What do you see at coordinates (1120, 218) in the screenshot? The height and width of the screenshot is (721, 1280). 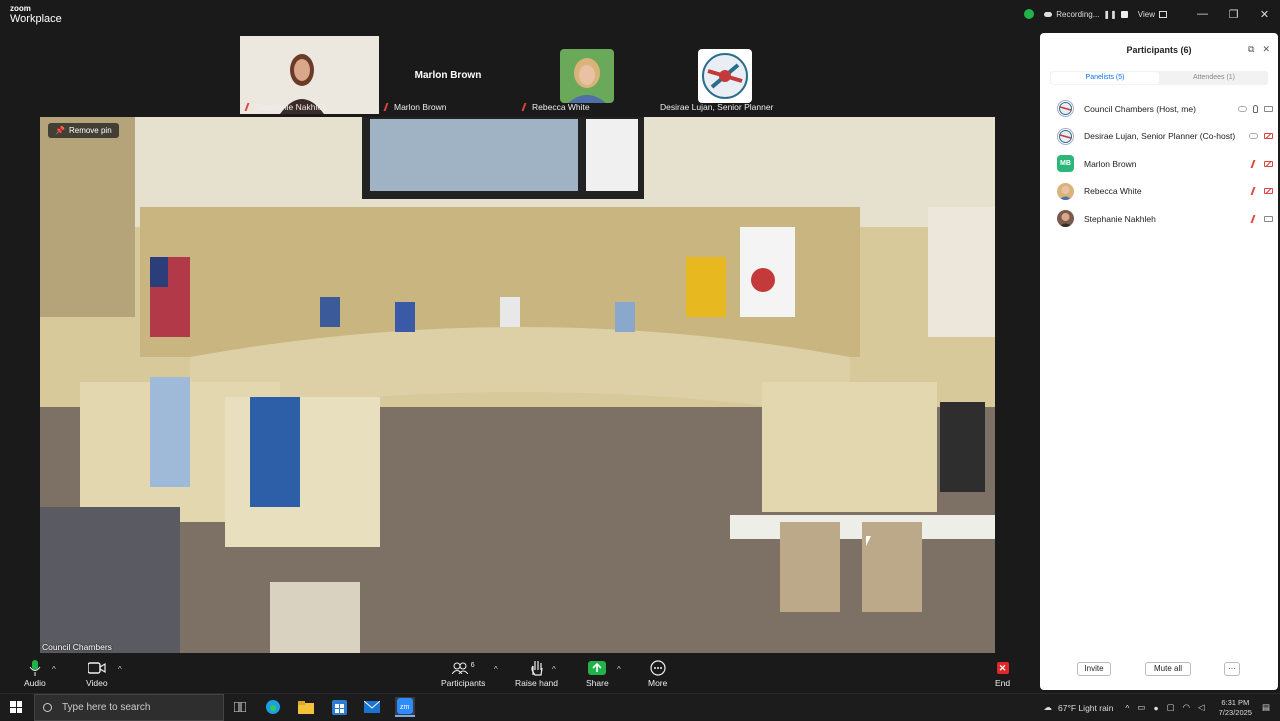 I see `participant-name: Stephanie Nakhleh` at bounding box center [1120, 218].